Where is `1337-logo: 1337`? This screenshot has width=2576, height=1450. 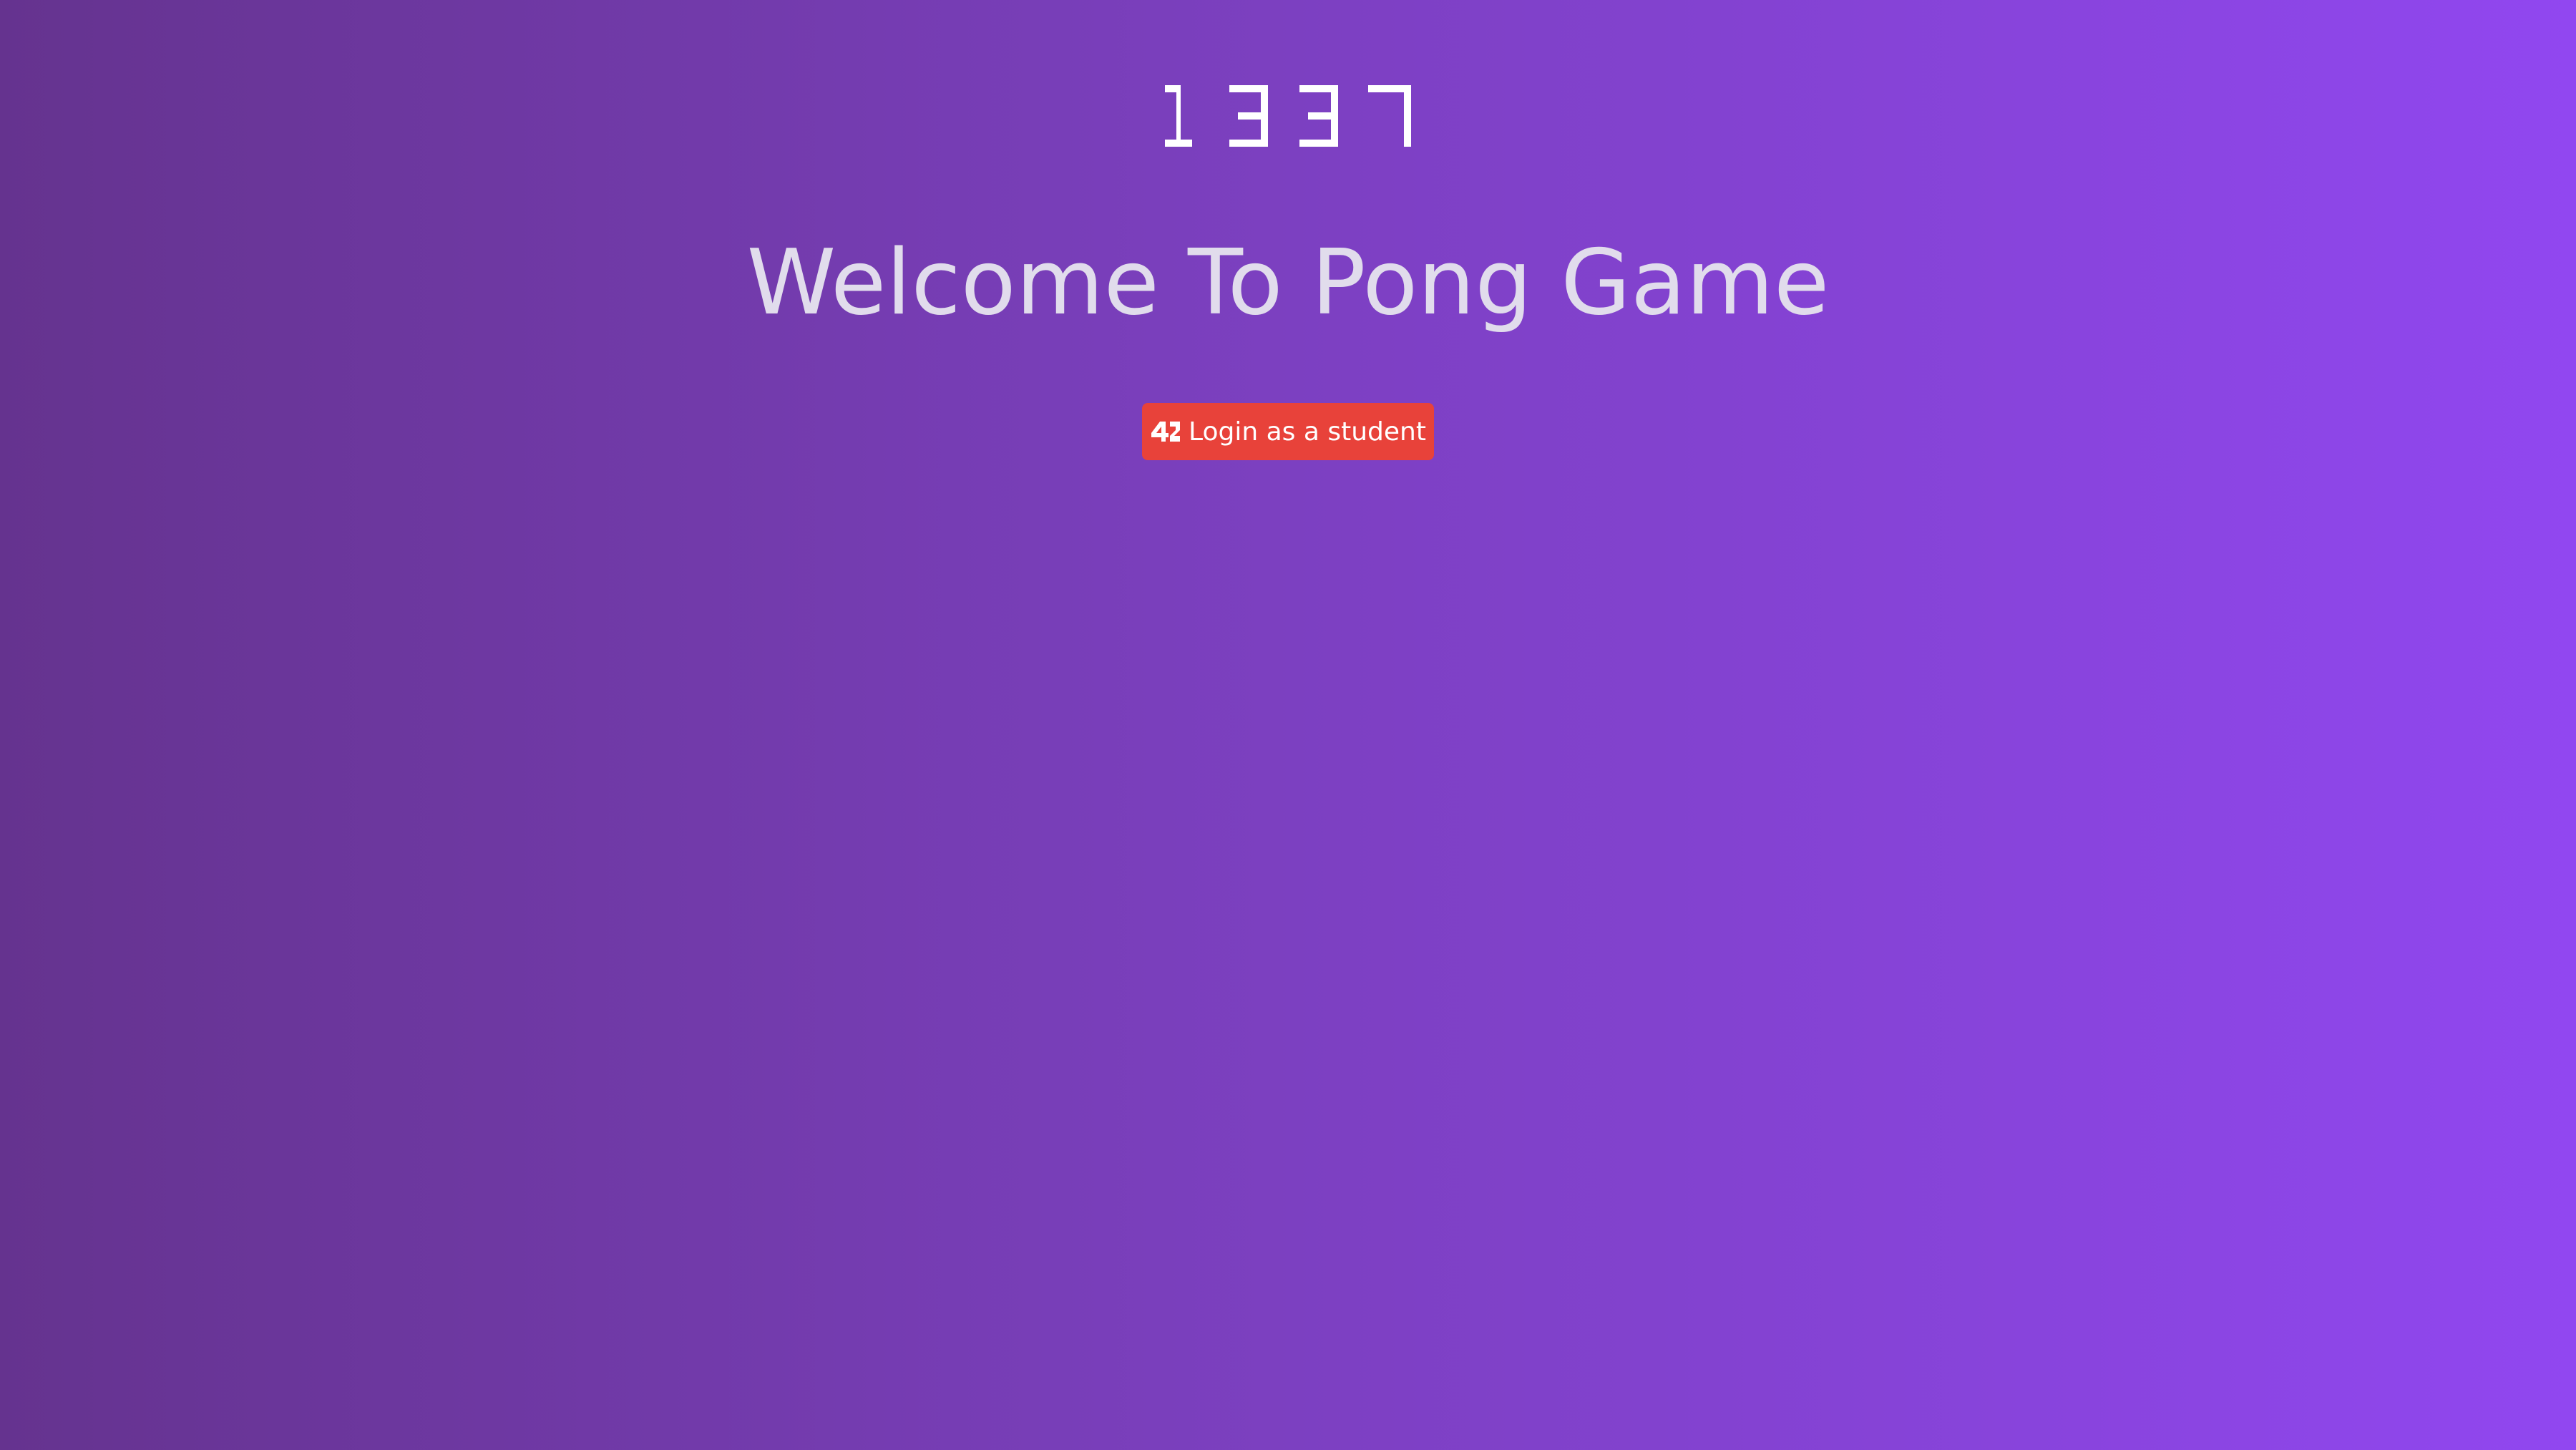
1337-logo: 1337 is located at coordinates (1288, 115).